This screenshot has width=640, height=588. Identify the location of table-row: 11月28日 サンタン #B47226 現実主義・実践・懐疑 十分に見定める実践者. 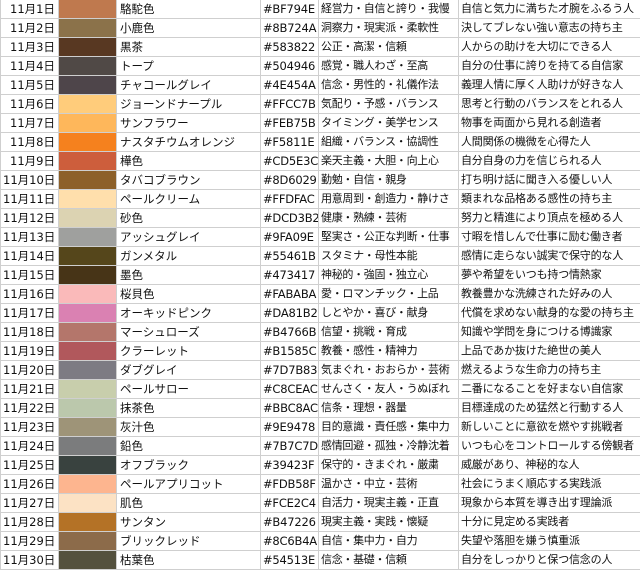
(320, 522).